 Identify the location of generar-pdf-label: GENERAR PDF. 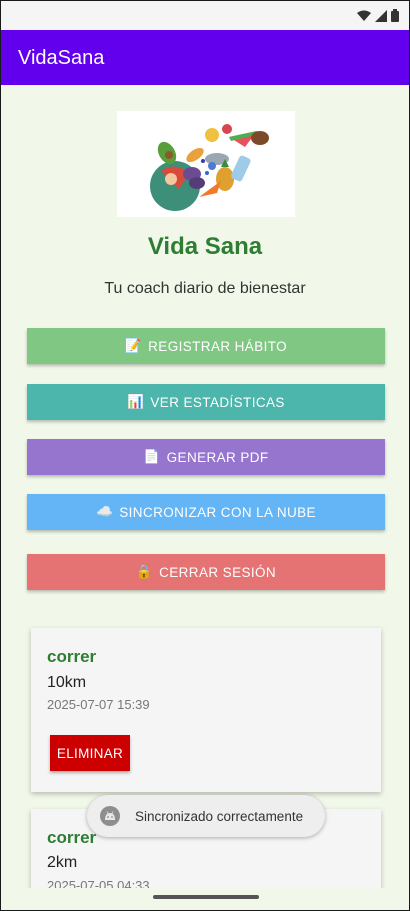
(217, 457).